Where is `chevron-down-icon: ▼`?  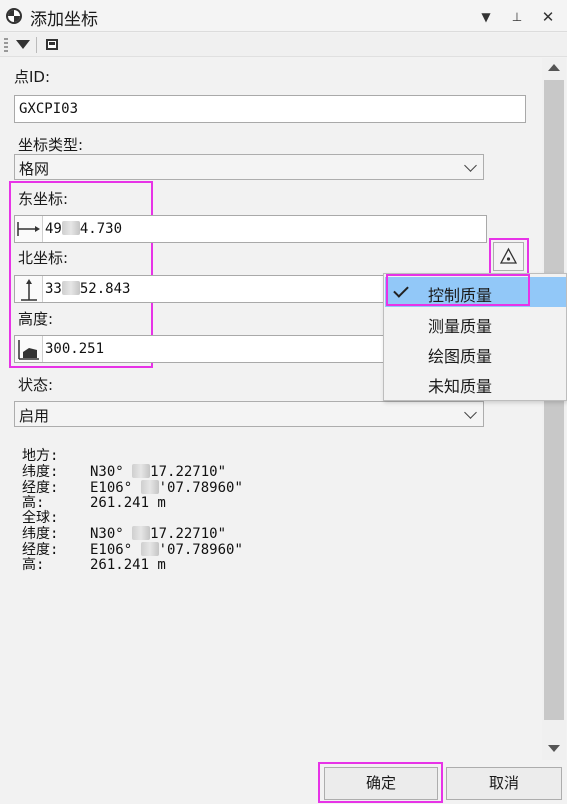 chevron-down-icon: ▼ is located at coordinates (486, 17).